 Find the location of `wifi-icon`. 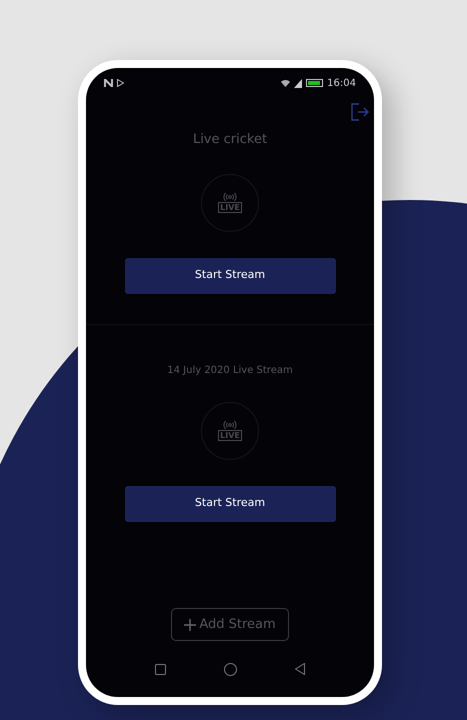

wifi-icon is located at coordinates (285, 83).